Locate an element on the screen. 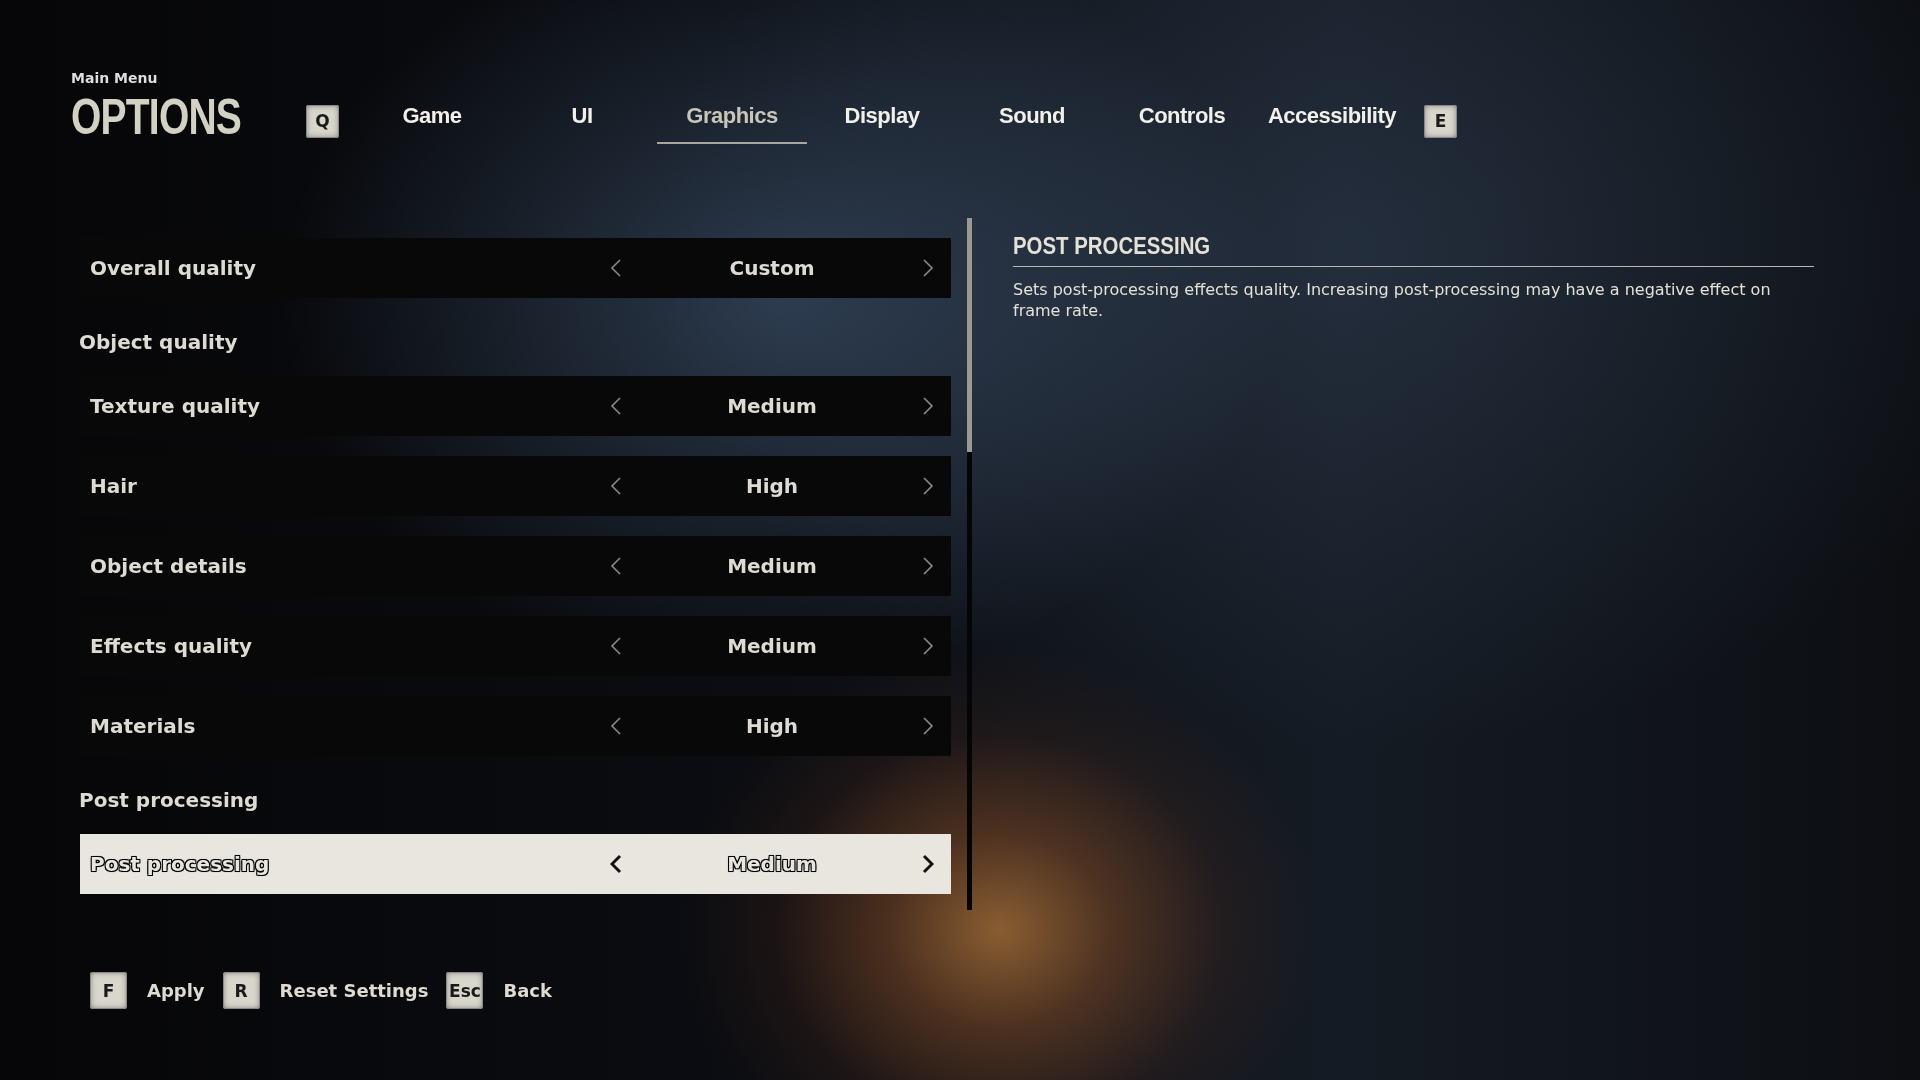 The height and width of the screenshot is (1080, 1920). setting-label: Post processing is located at coordinates (180, 864).